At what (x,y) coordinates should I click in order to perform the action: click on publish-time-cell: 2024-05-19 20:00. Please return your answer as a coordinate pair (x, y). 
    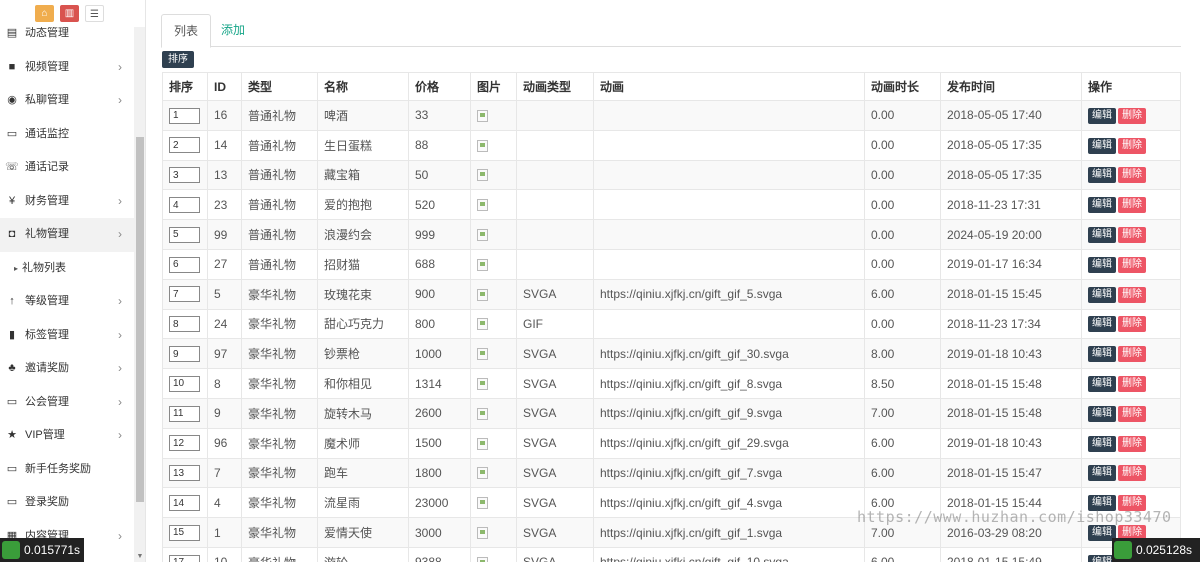
    Looking at the image, I should click on (1011, 234).